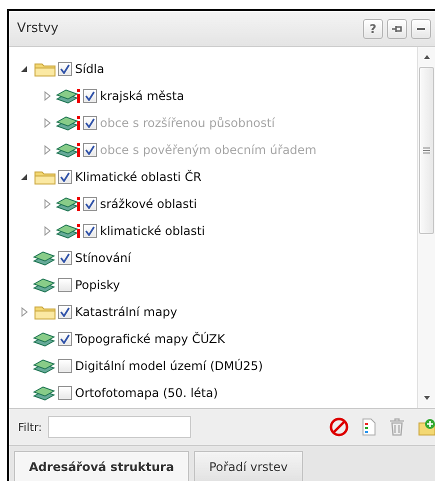 The image size is (435, 481). Describe the element at coordinates (30, 427) in the screenshot. I see `filter-label: Filtr:` at that location.